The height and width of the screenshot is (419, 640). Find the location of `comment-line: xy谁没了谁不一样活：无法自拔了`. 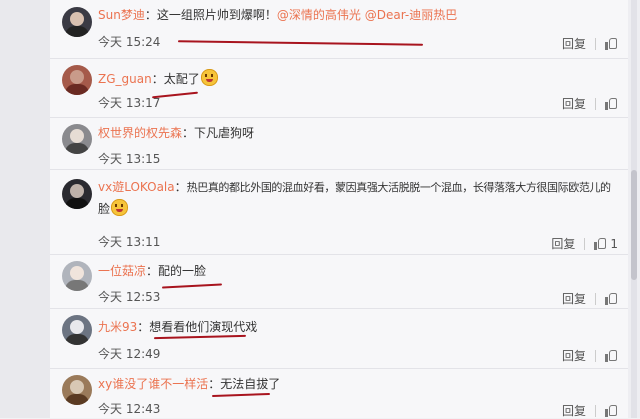

comment-line: xy谁没了谁不一样活：无法自拔了 is located at coordinates (189, 384).